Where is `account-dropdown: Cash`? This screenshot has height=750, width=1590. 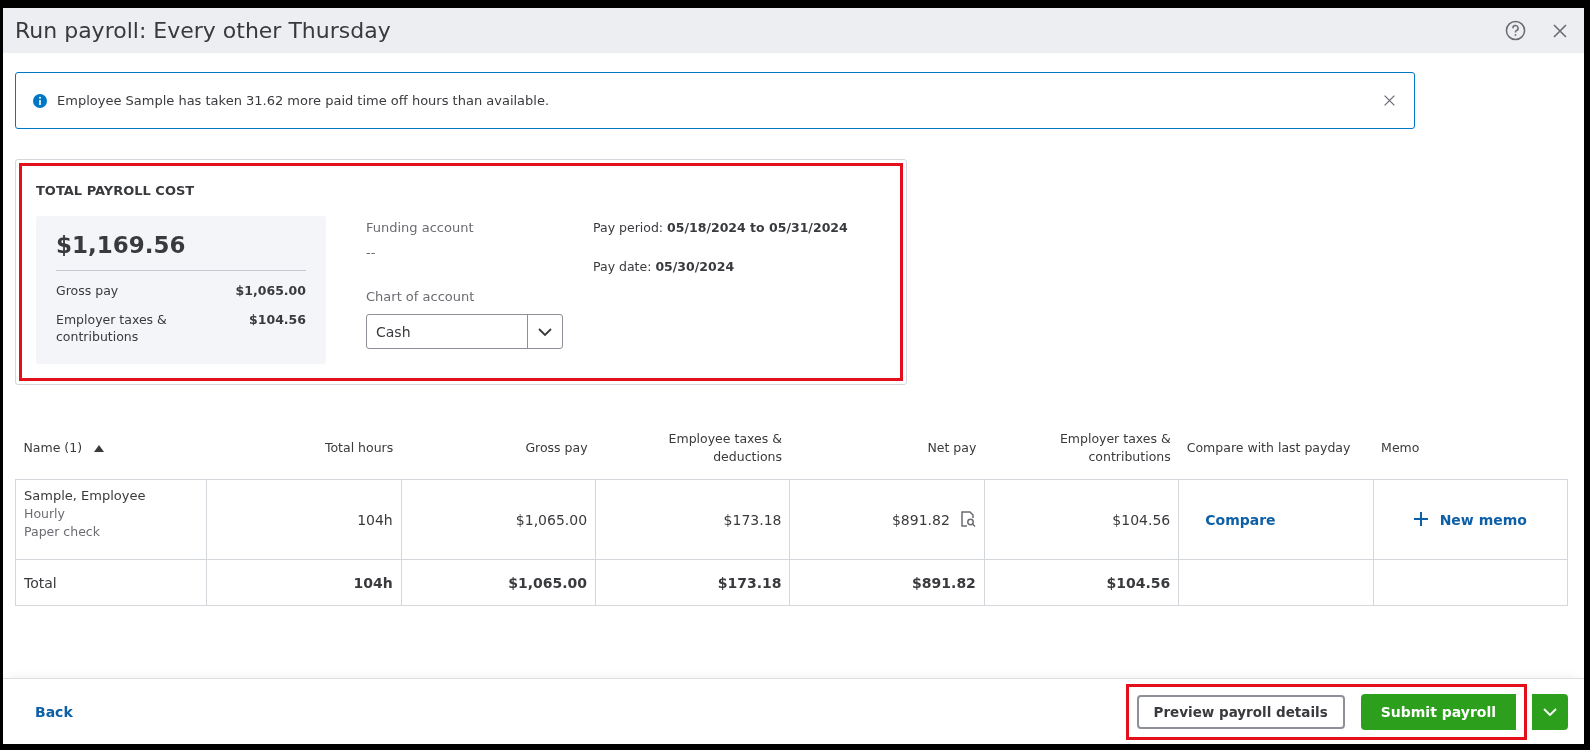
account-dropdown: Cash is located at coordinates (464, 331).